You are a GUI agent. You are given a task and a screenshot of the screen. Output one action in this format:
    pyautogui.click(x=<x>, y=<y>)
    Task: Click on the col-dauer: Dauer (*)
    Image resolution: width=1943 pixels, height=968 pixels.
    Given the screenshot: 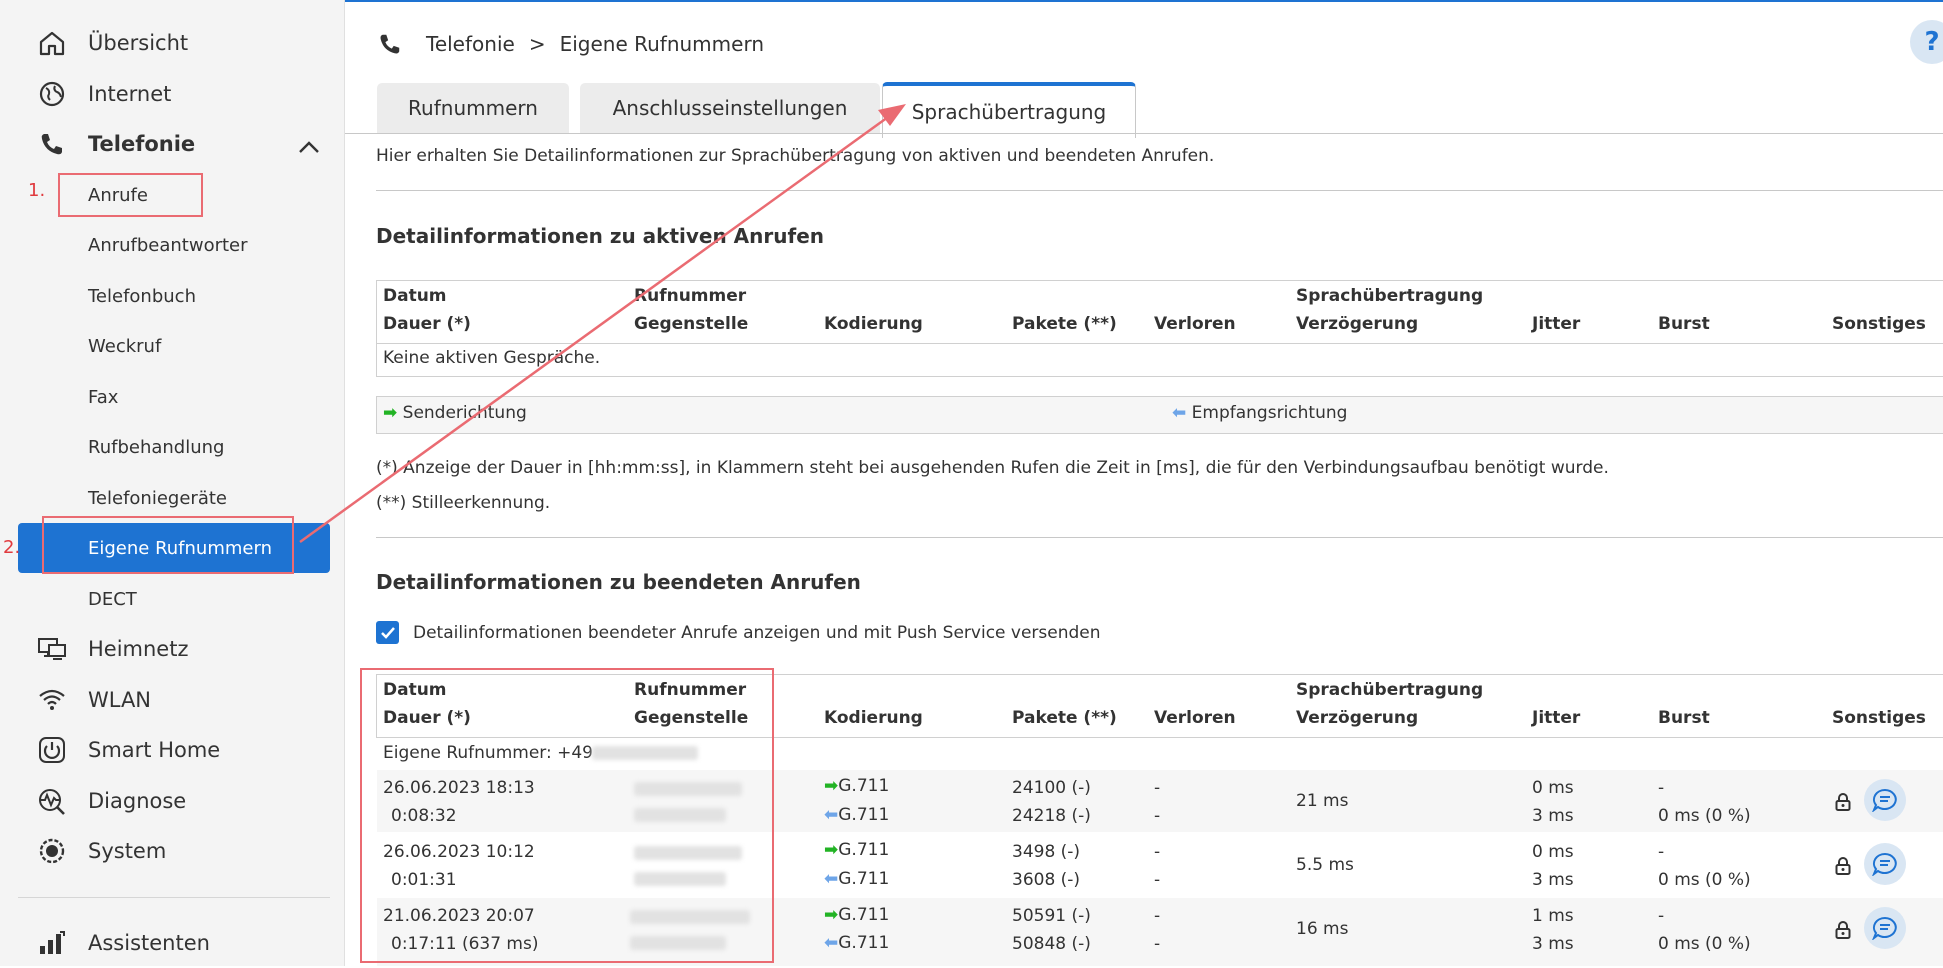 What is the action you would take?
    pyautogui.click(x=427, y=324)
    